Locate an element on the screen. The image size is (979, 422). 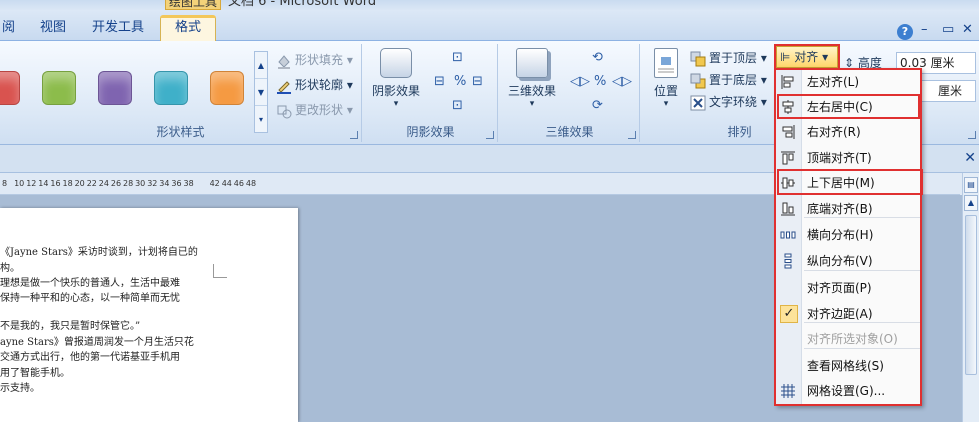
group-label-shadow: 阴影效果 is located at coordinates (430, 132).